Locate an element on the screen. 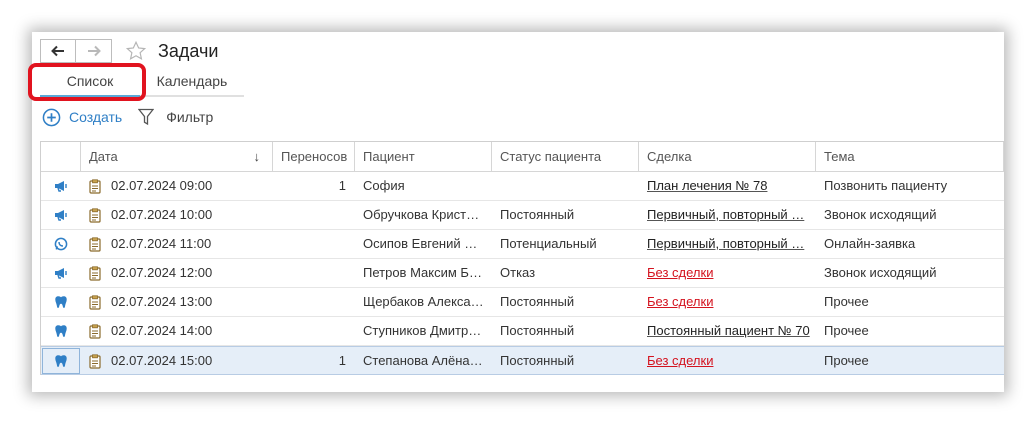 This screenshot has height=425, width=1036. date-cell: 02.07.2024 09:00 is located at coordinates (177, 186).